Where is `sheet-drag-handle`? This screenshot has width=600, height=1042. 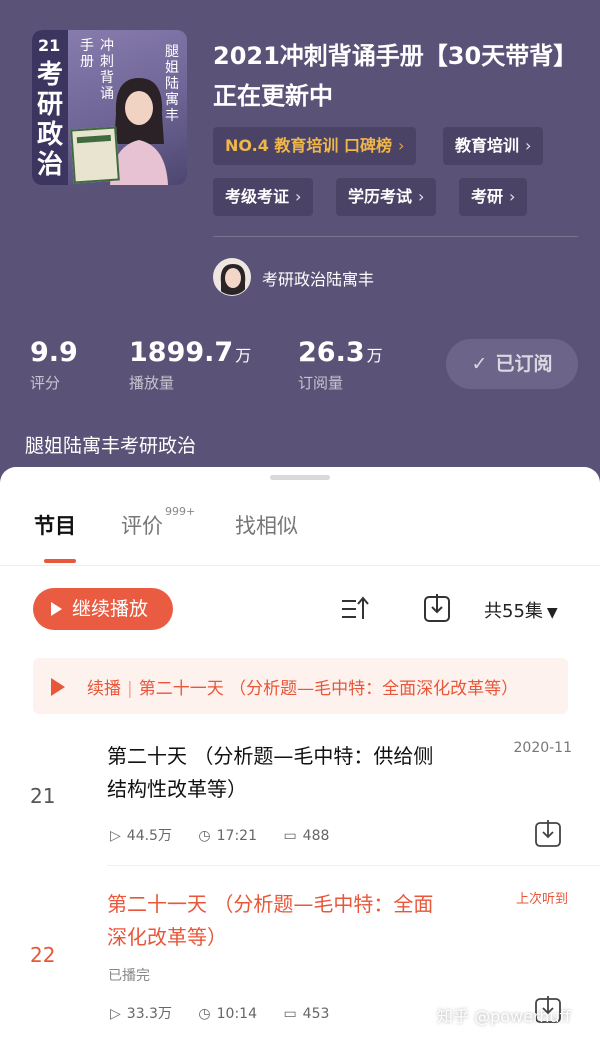 sheet-drag-handle is located at coordinates (300, 477).